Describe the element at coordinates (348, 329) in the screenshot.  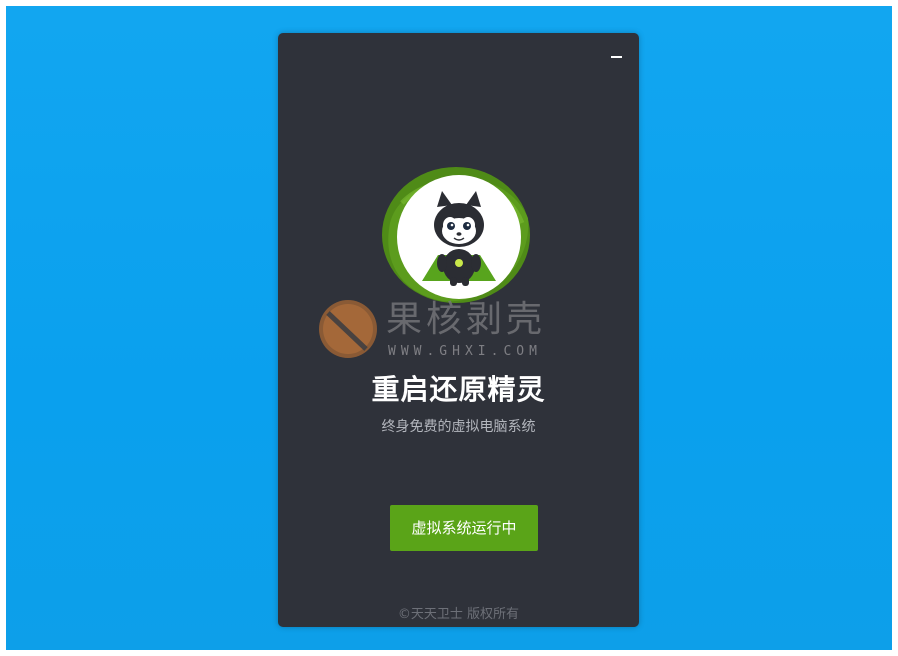
I see `nut-icon` at that location.